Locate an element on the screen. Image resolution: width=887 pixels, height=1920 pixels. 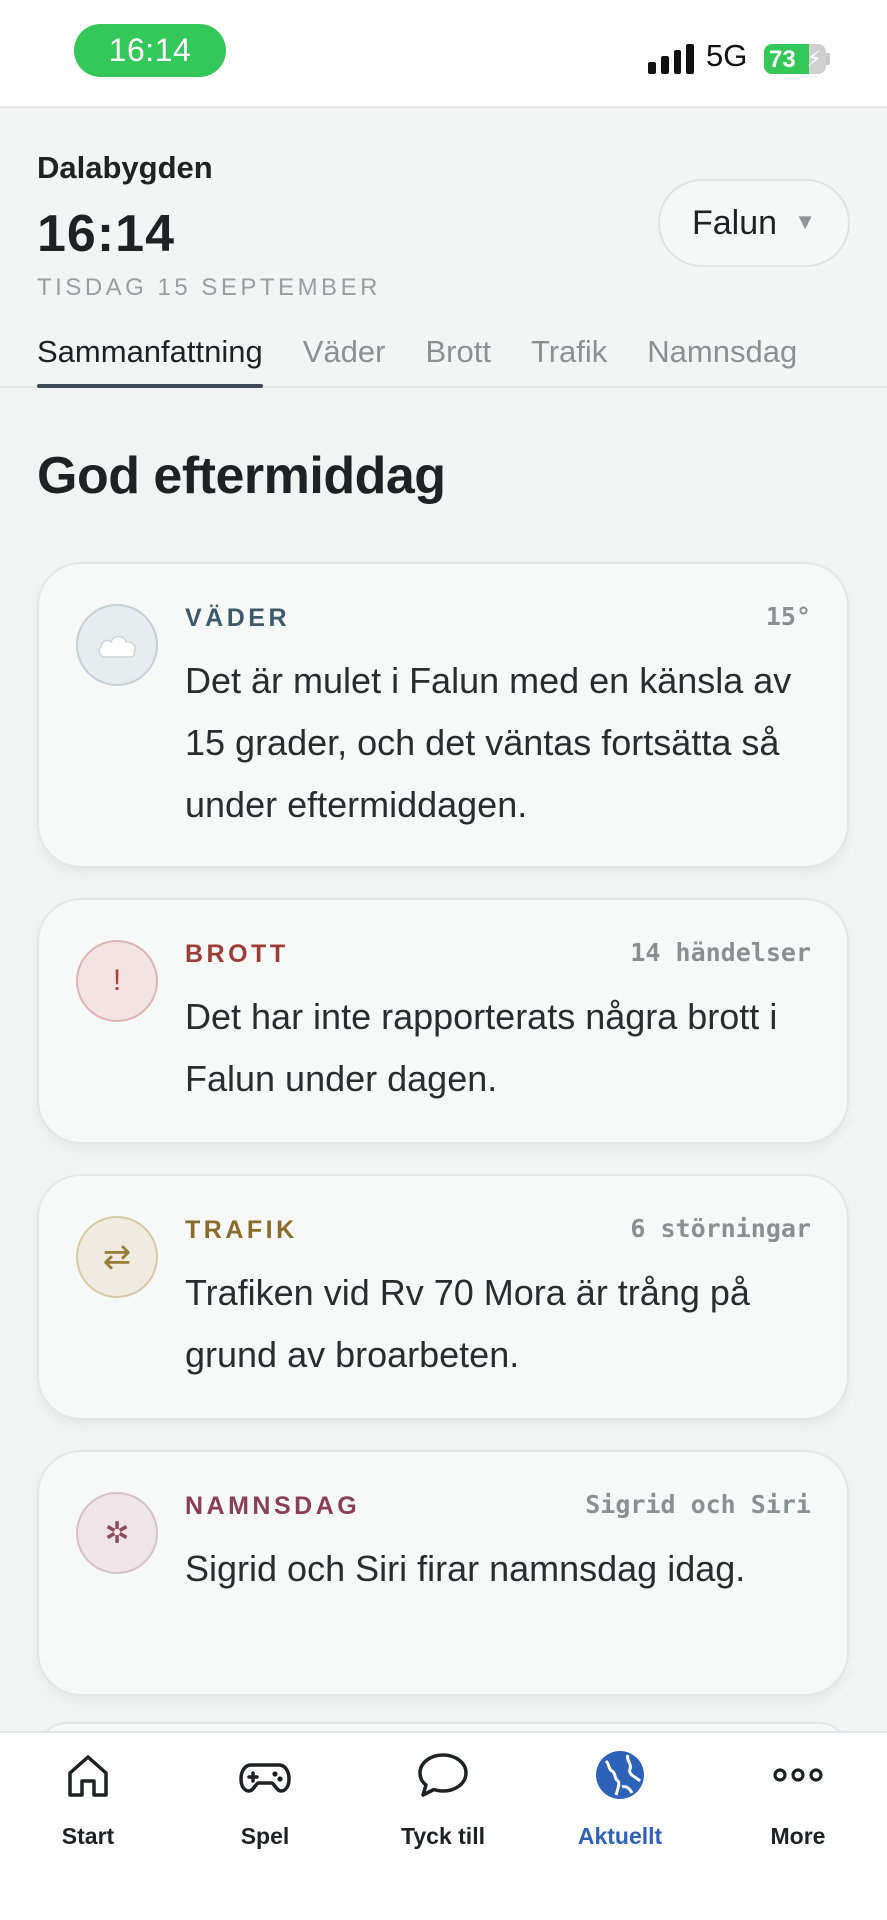
crime-label: BROTT is located at coordinates (237, 954).